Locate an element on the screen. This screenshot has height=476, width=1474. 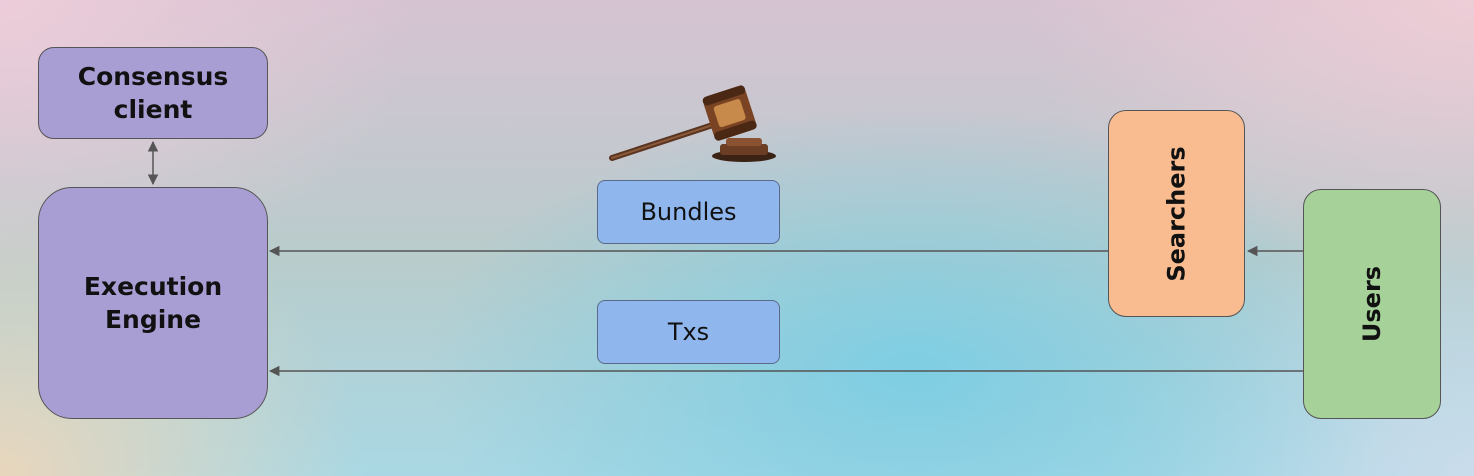
txs-label-box: Txs is located at coordinates (688, 332).